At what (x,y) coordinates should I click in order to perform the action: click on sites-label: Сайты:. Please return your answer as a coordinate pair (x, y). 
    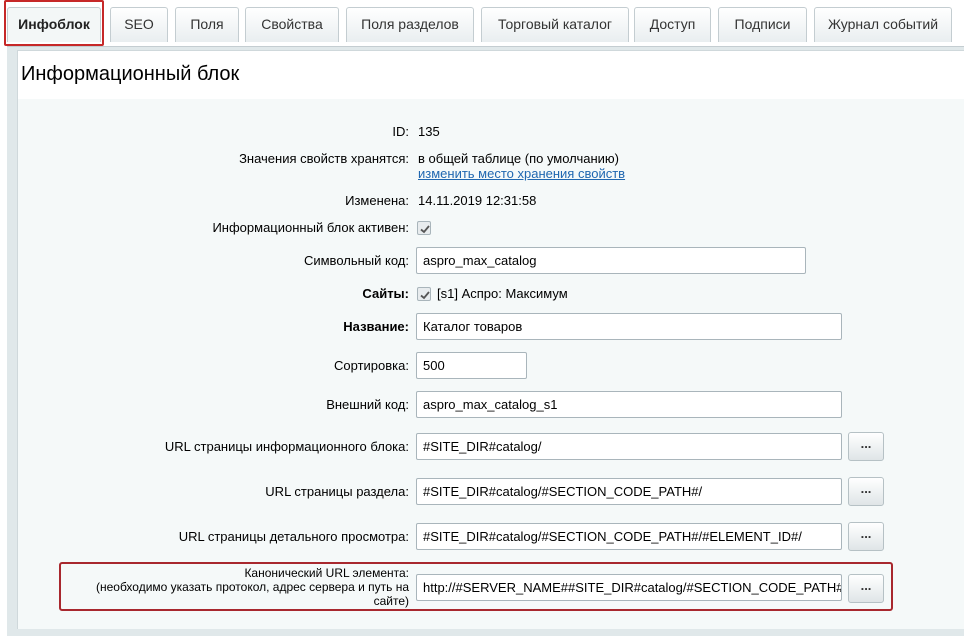
    Looking at the image, I should click on (385, 293).